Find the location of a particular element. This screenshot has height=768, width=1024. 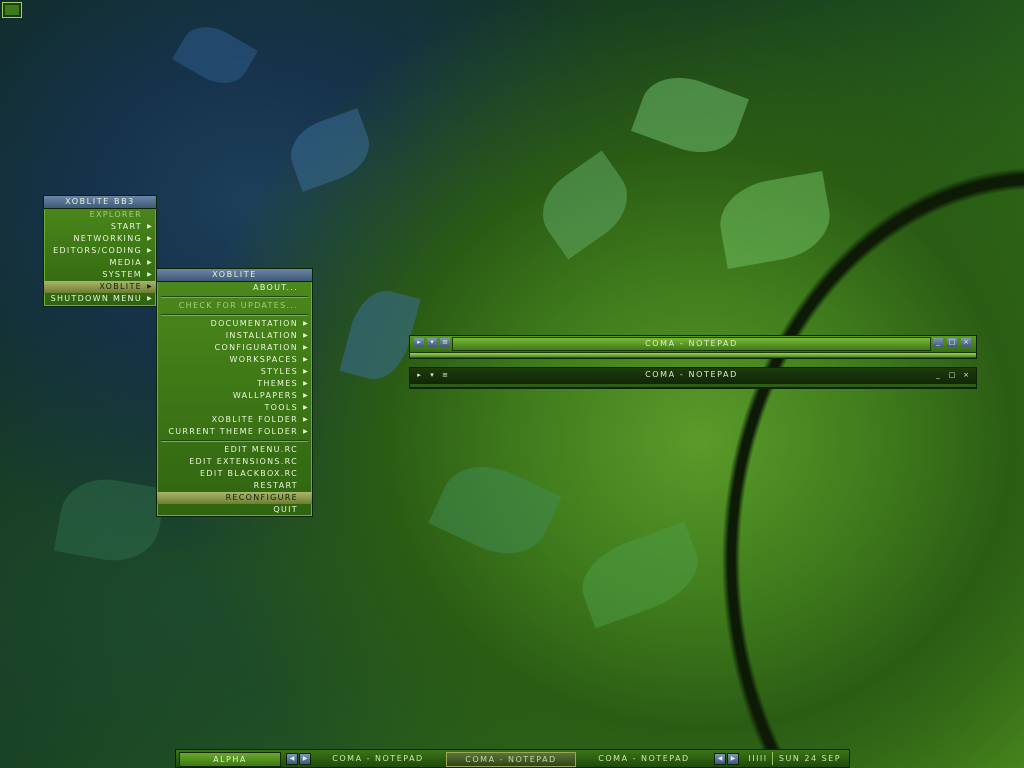

notepad-window-inactive: COMA - NOTEPAD ▸ ▾ ≡ _ □ × is located at coordinates (693, 378).